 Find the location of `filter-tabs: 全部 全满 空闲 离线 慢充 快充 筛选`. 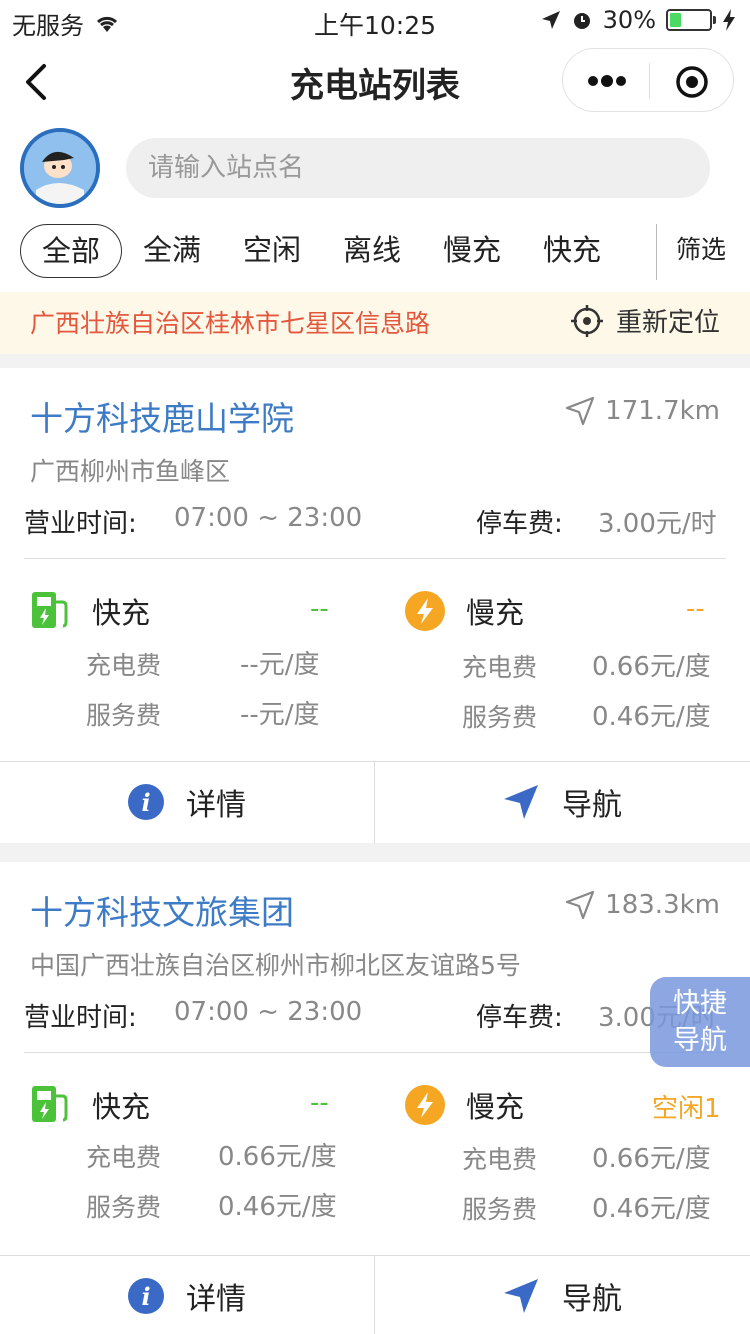

filter-tabs: 全部 全满 空闲 离线 慢充 快充 筛选 is located at coordinates (375, 253).